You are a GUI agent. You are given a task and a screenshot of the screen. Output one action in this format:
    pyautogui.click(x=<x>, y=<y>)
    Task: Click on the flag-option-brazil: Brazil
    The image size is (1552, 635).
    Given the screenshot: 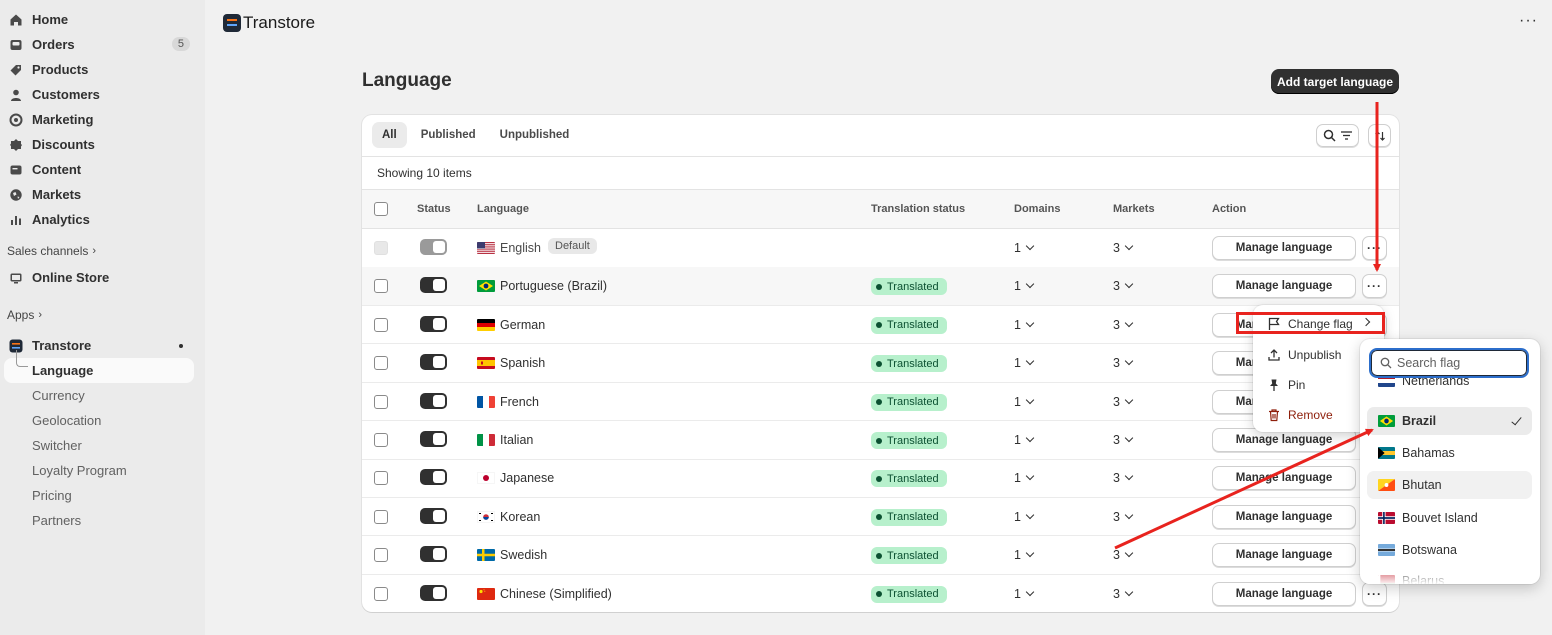 What is the action you would take?
    pyautogui.click(x=1449, y=421)
    